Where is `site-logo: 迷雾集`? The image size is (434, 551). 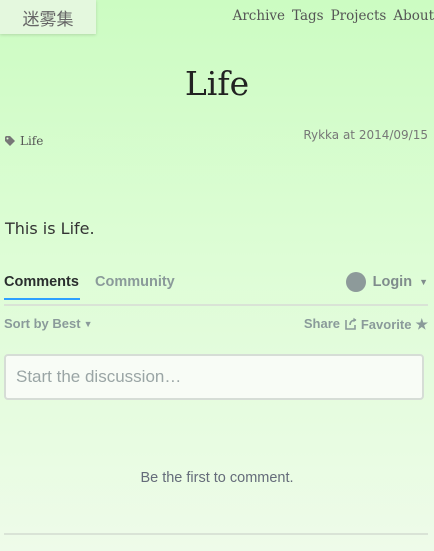
site-logo: 迷雾集 is located at coordinates (48, 17).